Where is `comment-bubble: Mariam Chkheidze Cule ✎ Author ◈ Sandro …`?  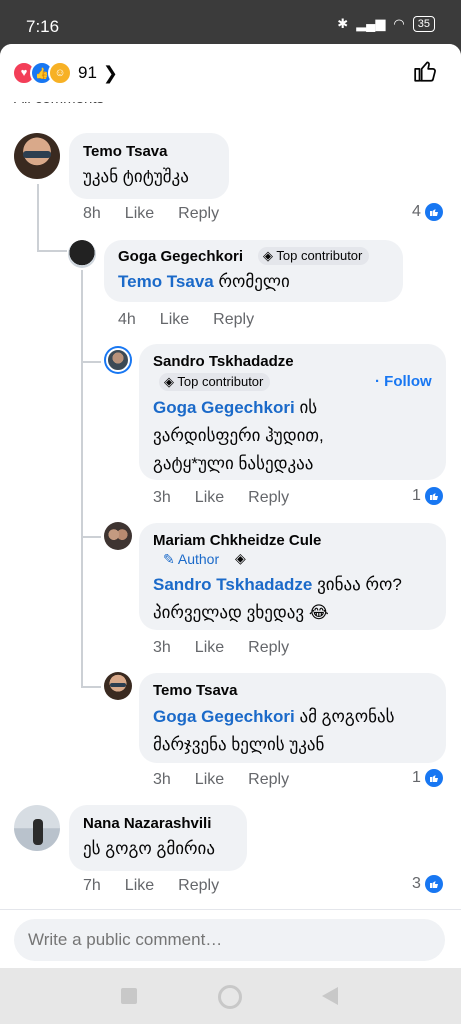 comment-bubble: Mariam Chkheidze Cule ✎ Author ◈ Sandro … is located at coordinates (292, 576).